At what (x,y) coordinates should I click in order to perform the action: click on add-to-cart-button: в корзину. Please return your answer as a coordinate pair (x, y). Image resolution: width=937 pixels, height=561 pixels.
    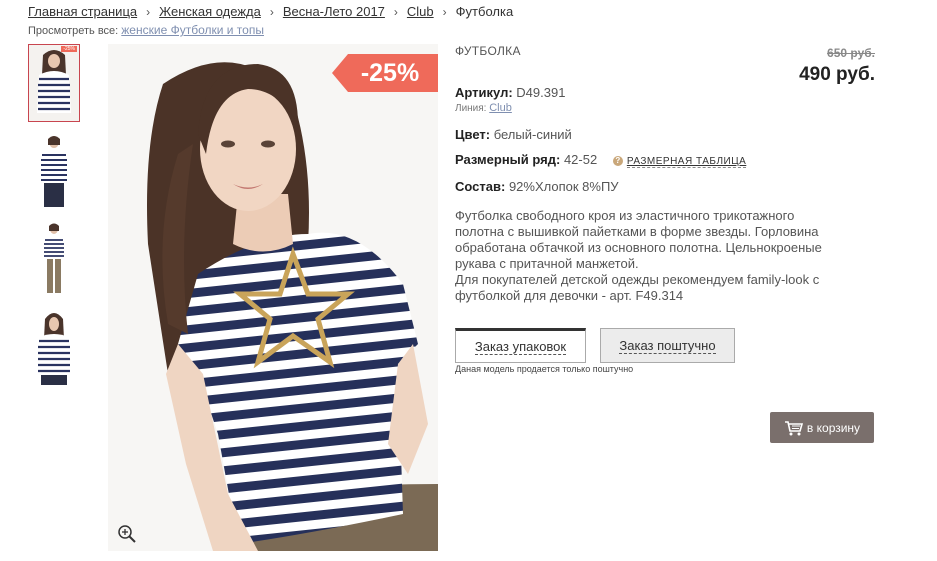
    Looking at the image, I should click on (822, 427).